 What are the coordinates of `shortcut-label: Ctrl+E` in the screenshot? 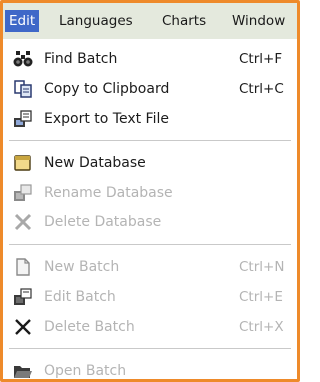 It's located at (261, 297).